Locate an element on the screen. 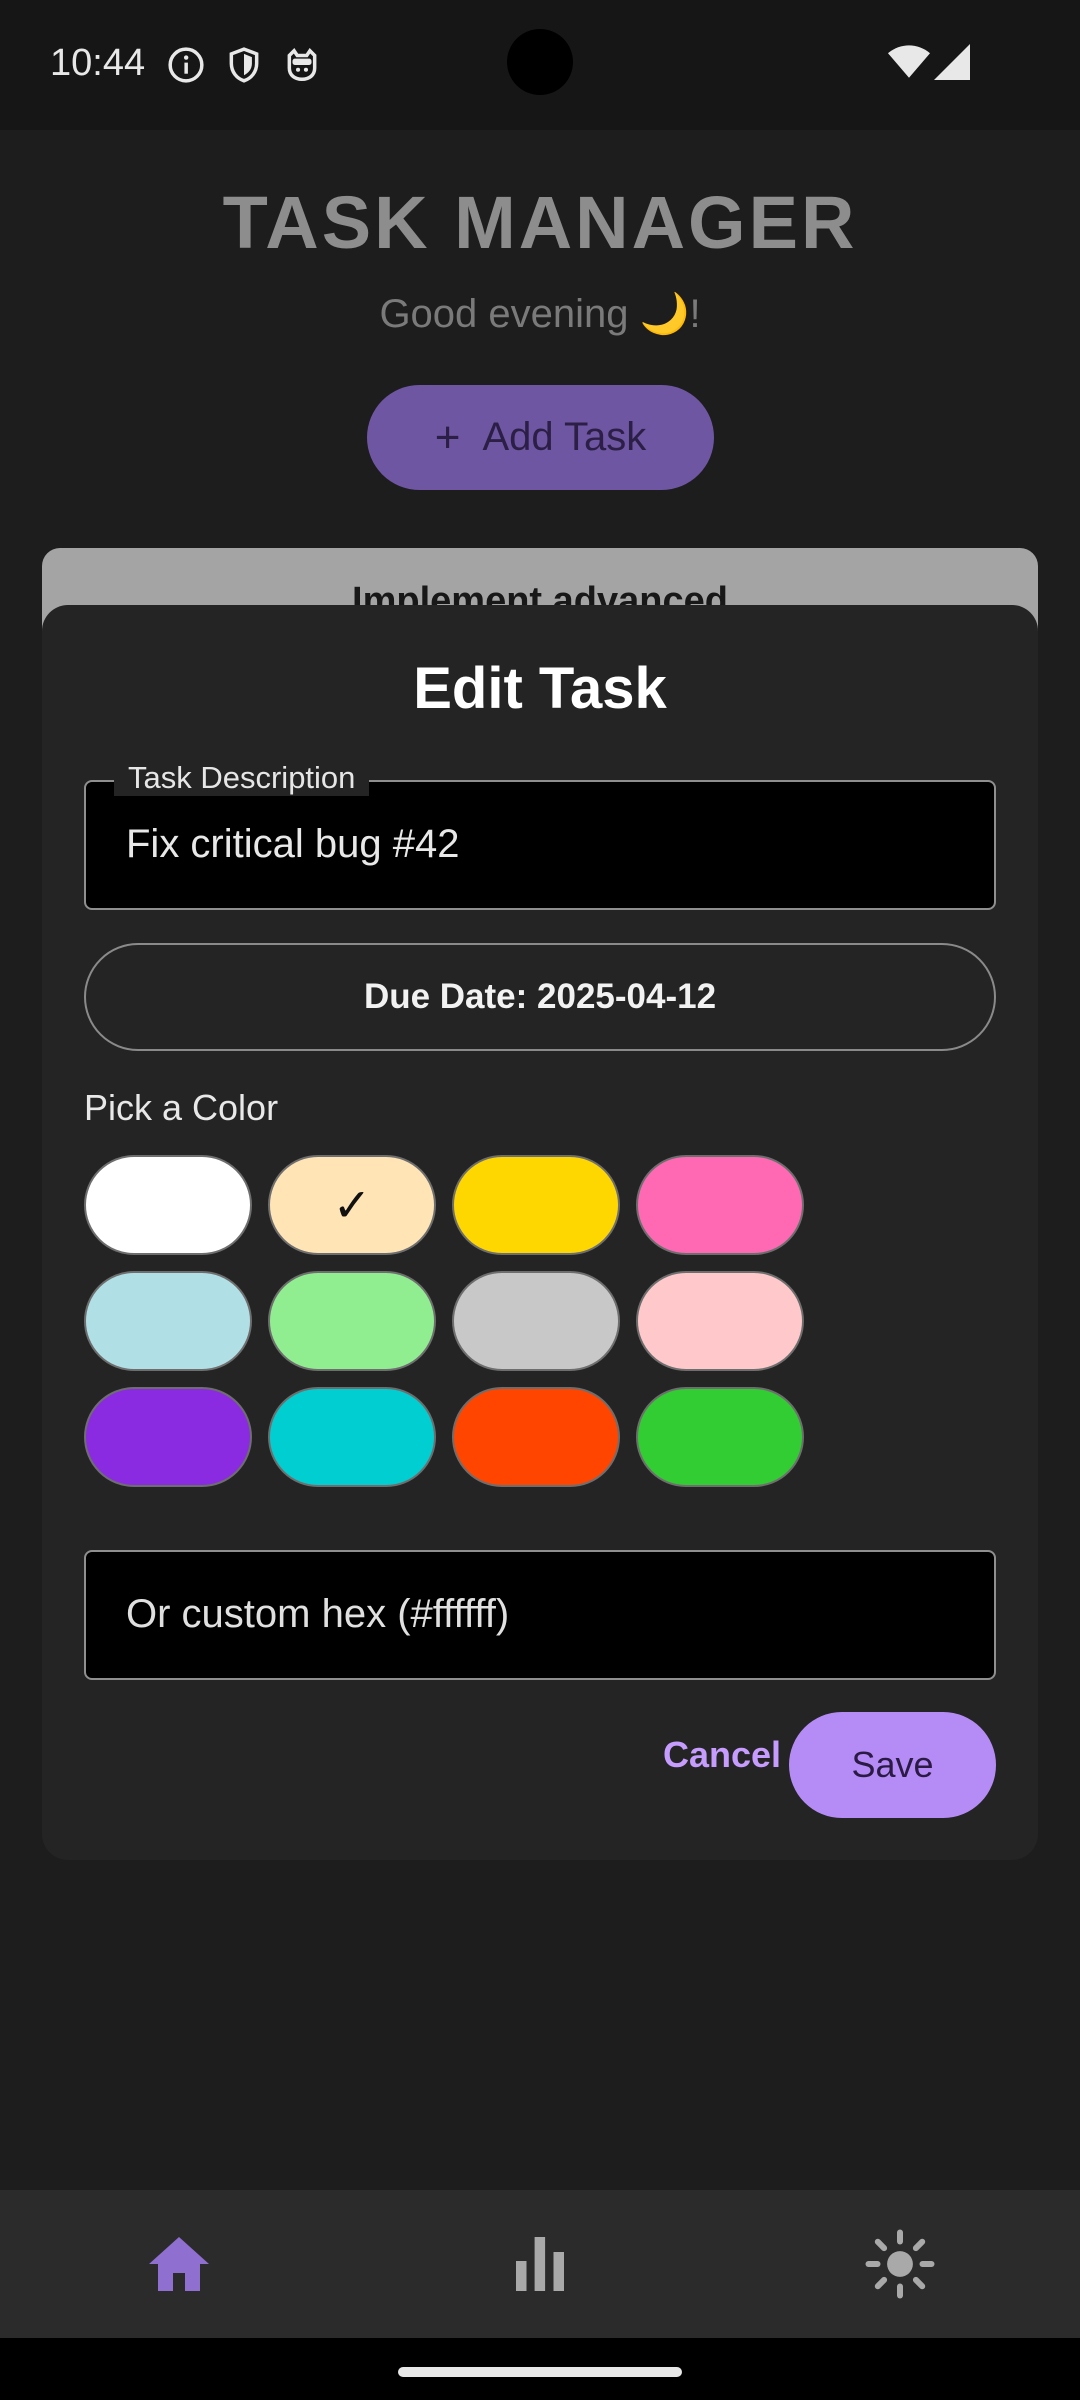 This screenshot has width=1080, height=2400. gesture-area is located at coordinates (540, 2369).